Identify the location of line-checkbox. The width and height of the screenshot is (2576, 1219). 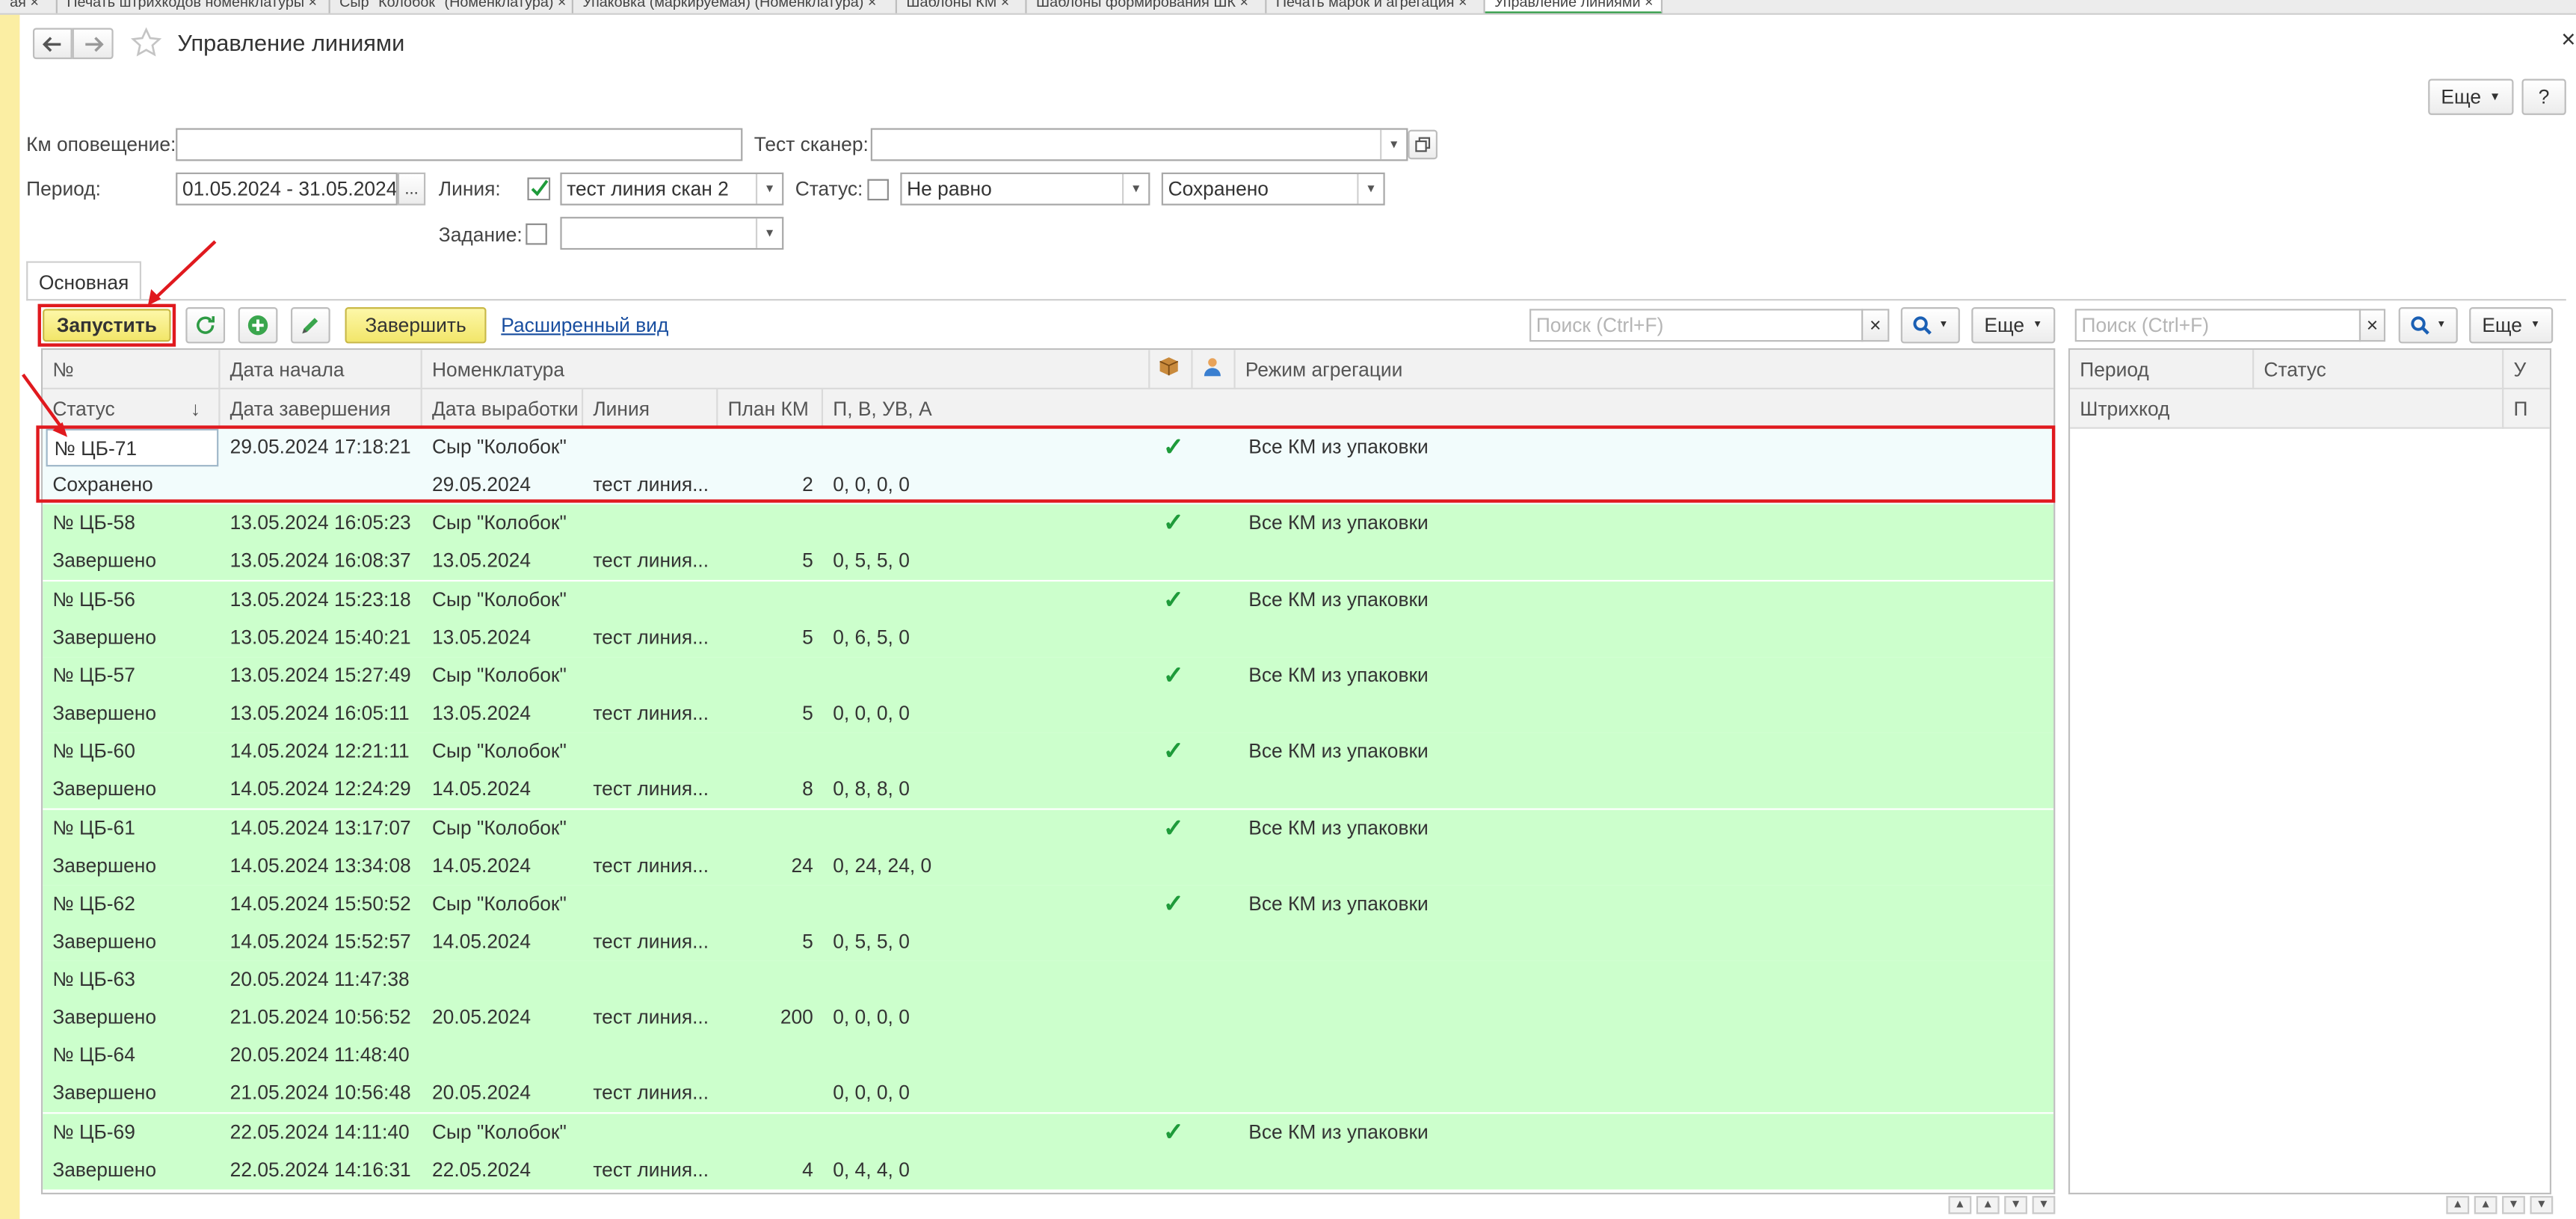
(539, 189).